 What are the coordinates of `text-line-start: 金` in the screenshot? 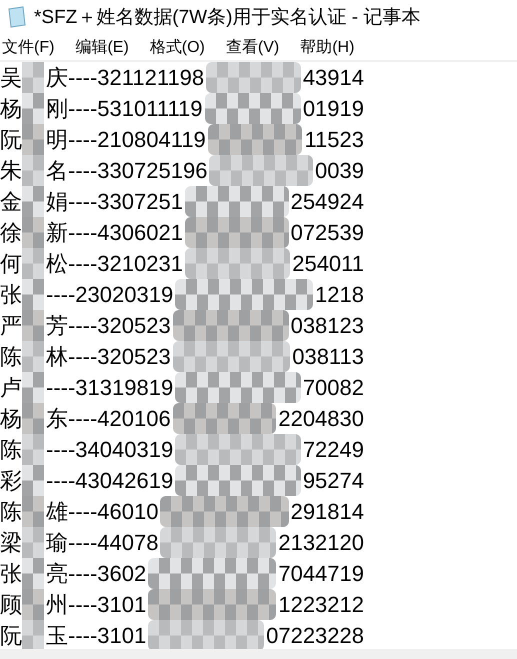 It's located at (11, 201).